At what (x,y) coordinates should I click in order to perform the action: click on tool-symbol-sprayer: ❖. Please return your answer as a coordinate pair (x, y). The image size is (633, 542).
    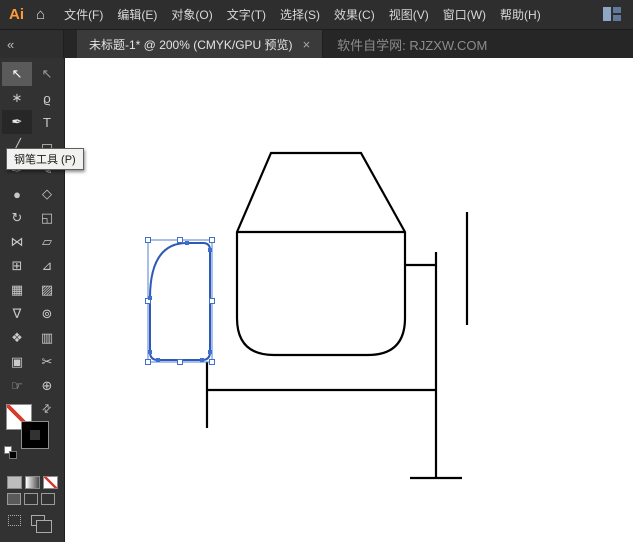
    Looking at the image, I should click on (17, 338).